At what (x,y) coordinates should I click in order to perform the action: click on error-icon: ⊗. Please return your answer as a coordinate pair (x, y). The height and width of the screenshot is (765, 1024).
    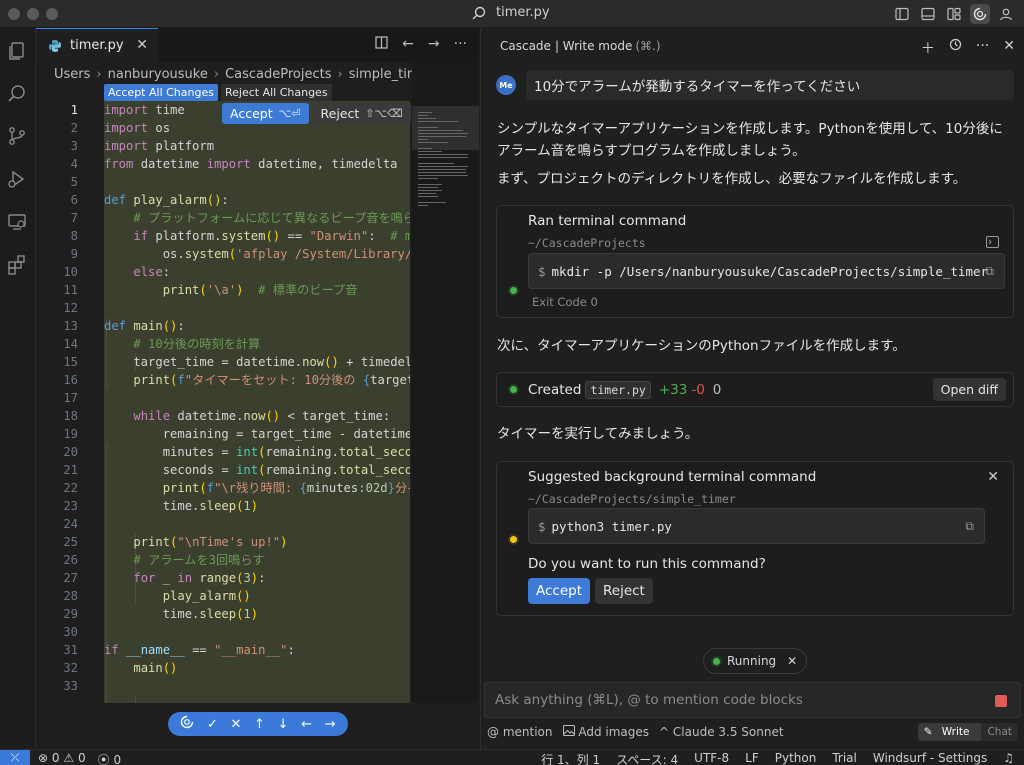
    Looking at the image, I should click on (43, 758).